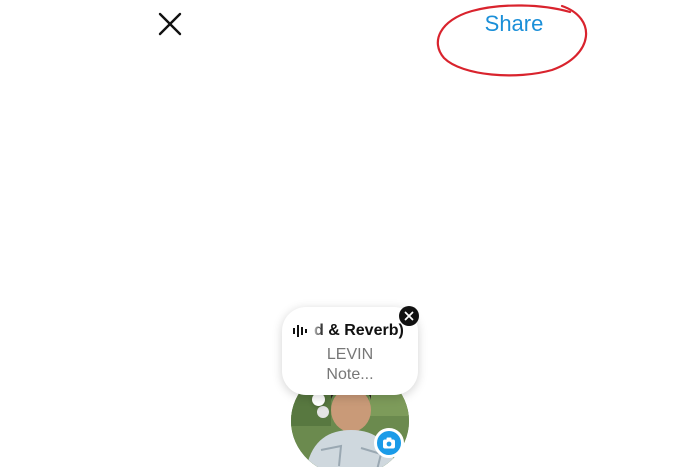 This screenshot has height=467, width=700. I want to click on marquee-fade, so click(317, 331).